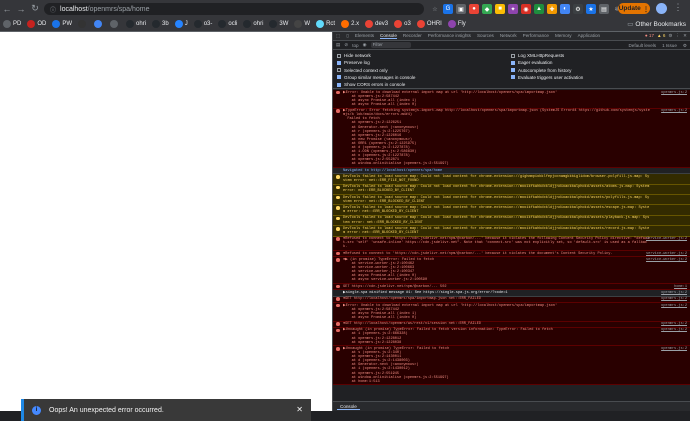 The height and width of the screenshot is (421, 690). Describe the element at coordinates (508, 36) in the screenshot. I see `devtools-tab-network: Network` at that location.